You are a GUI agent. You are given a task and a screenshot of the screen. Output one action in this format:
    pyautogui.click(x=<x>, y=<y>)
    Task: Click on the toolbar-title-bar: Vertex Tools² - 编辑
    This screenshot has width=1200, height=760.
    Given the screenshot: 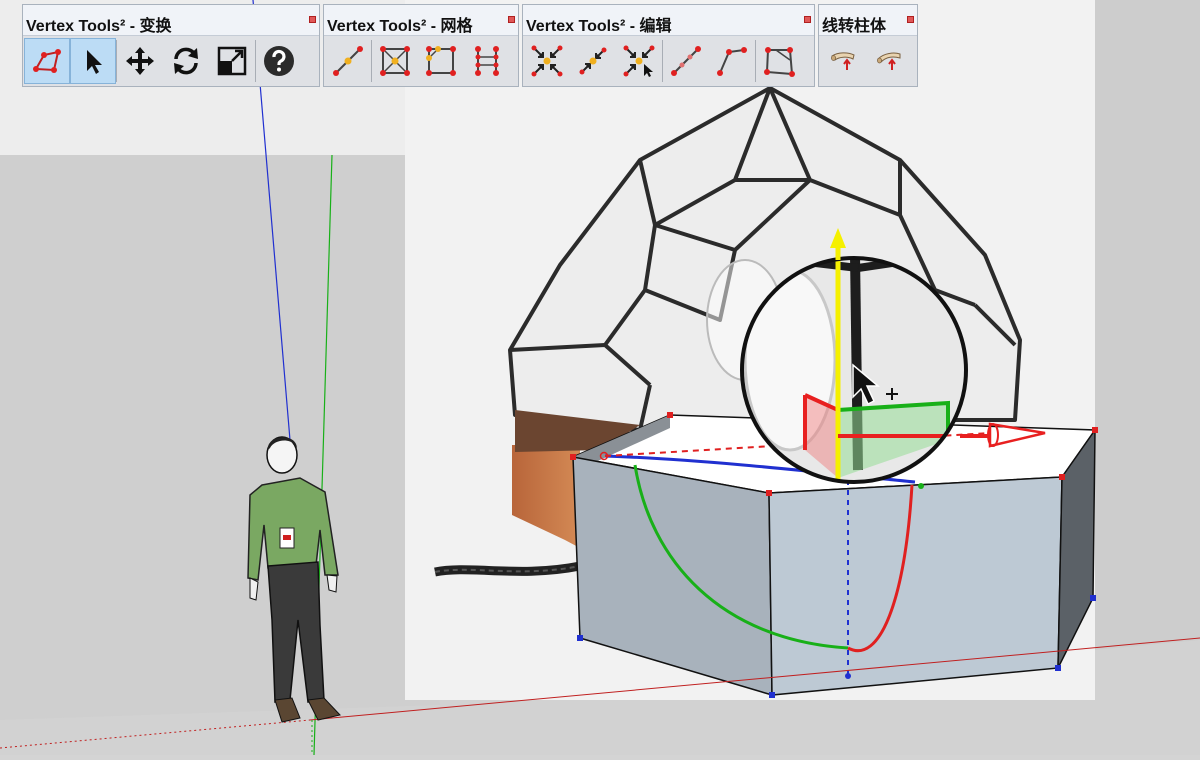 What is the action you would take?
    pyautogui.click(x=668, y=20)
    